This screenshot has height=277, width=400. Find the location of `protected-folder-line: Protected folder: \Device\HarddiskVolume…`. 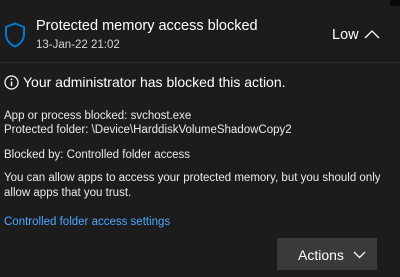

protected-folder-line: Protected folder: \Device\HarddiskVolume… is located at coordinates (148, 130).